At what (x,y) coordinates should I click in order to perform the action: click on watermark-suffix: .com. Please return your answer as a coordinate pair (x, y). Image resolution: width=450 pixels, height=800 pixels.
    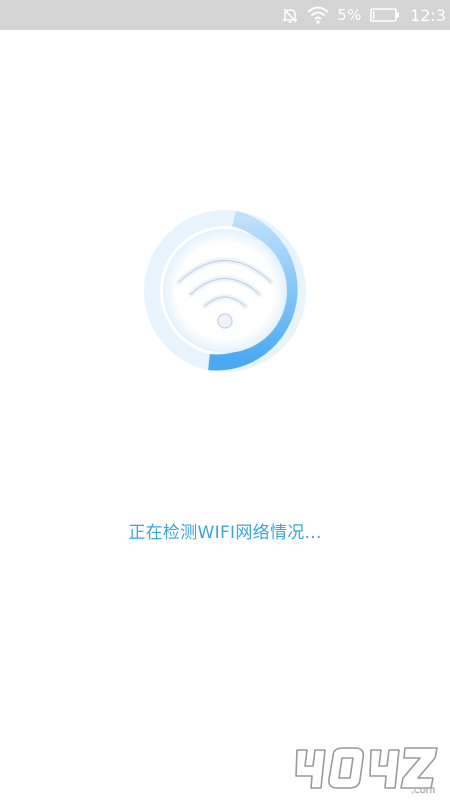
    Looking at the image, I should click on (423, 789).